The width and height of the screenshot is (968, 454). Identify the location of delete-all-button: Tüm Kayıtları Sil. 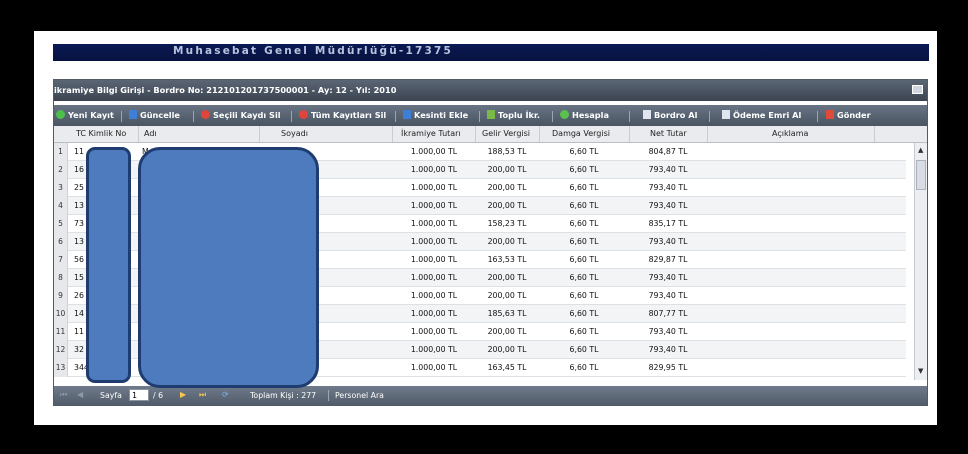
(342, 115).